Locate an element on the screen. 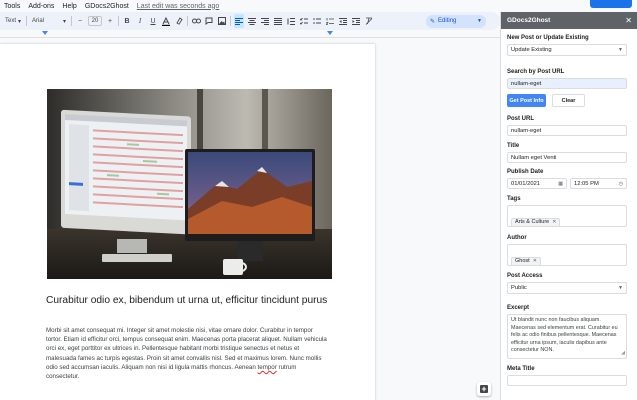 The width and height of the screenshot is (637, 400). left-indent-marker is located at coordinates (45, 33).